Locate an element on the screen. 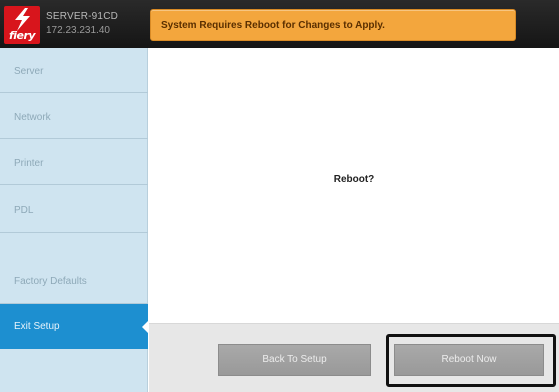 This screenshot has width=559, height=392. sidebar-item-label: Exit Setup is located at coordinates (37, 326).